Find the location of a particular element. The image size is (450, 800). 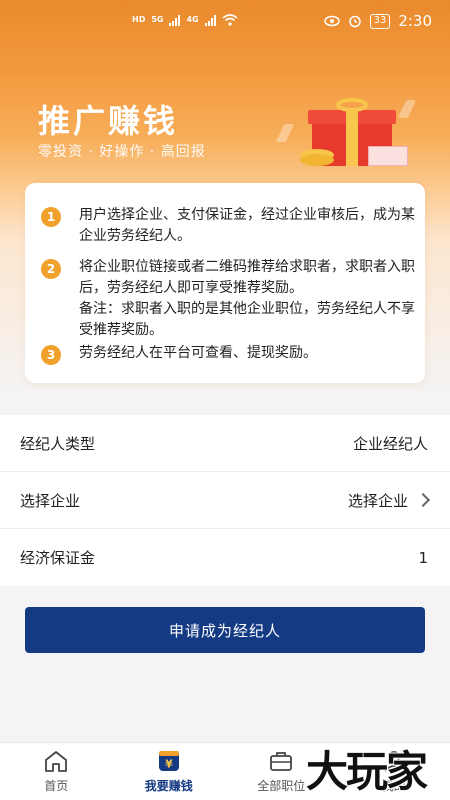

battery-indicator: 33 is located at coordinates (380, 21).